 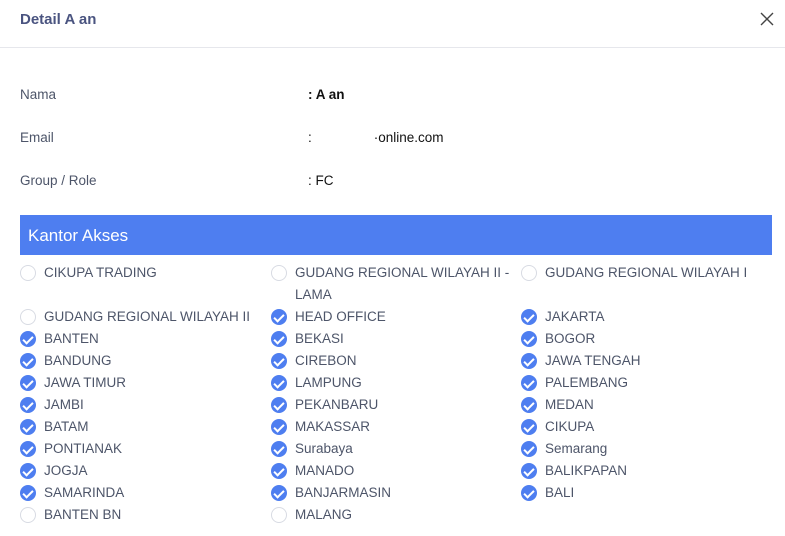 I want to click on office-label: MAKASSAR, so click(x=333, y=426).